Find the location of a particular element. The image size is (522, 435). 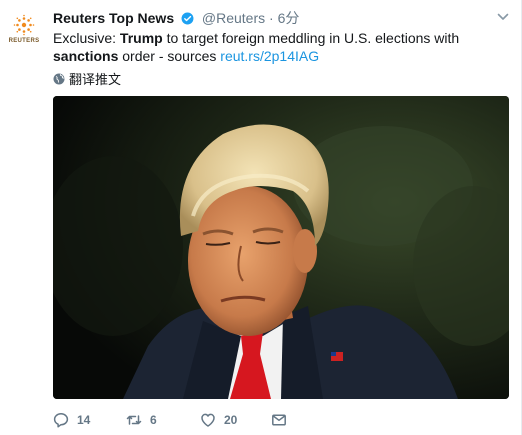

direct-message-button is located at coordinates (283, 420).